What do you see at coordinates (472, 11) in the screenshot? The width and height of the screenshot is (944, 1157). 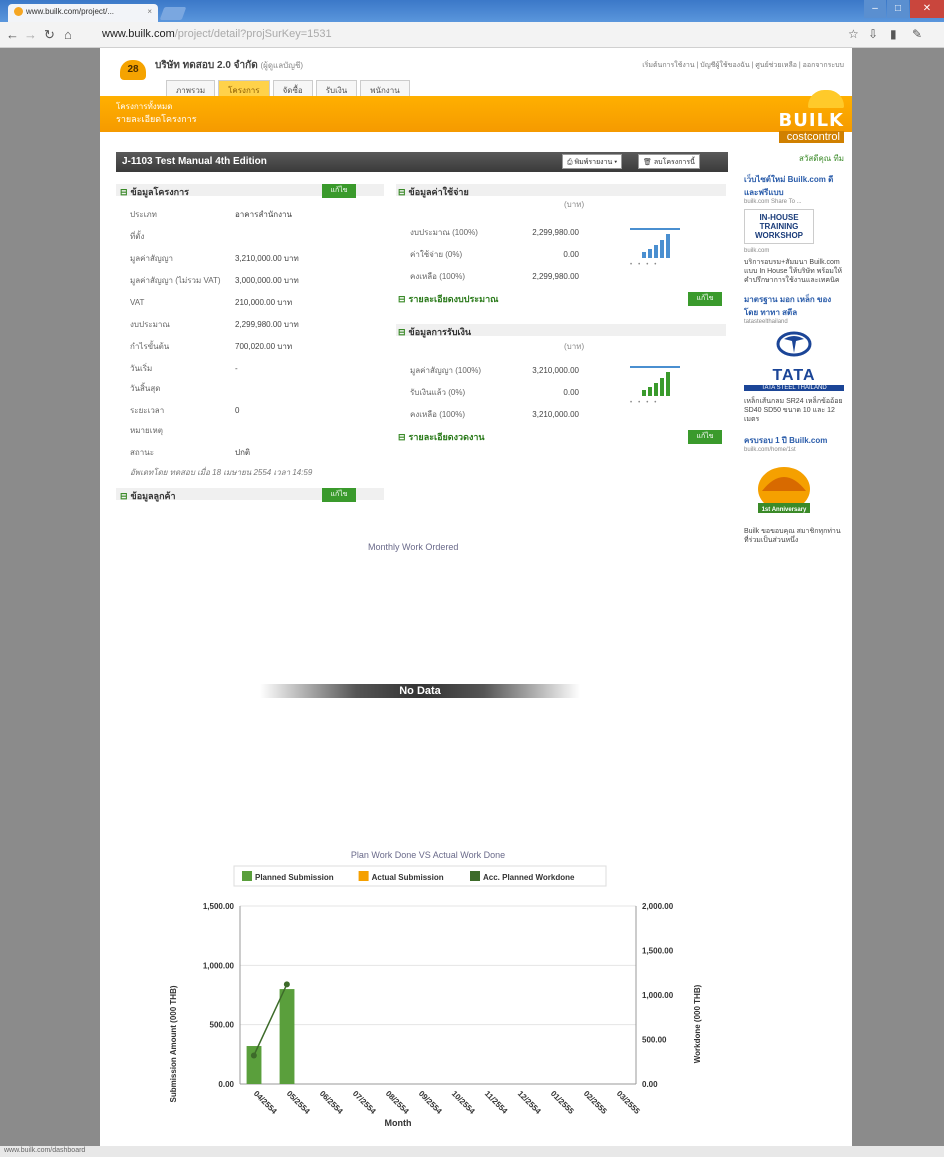 I see `window-titlebar: www.builk.com/project/... × – □ ✕` at bounding box center [472, 11].